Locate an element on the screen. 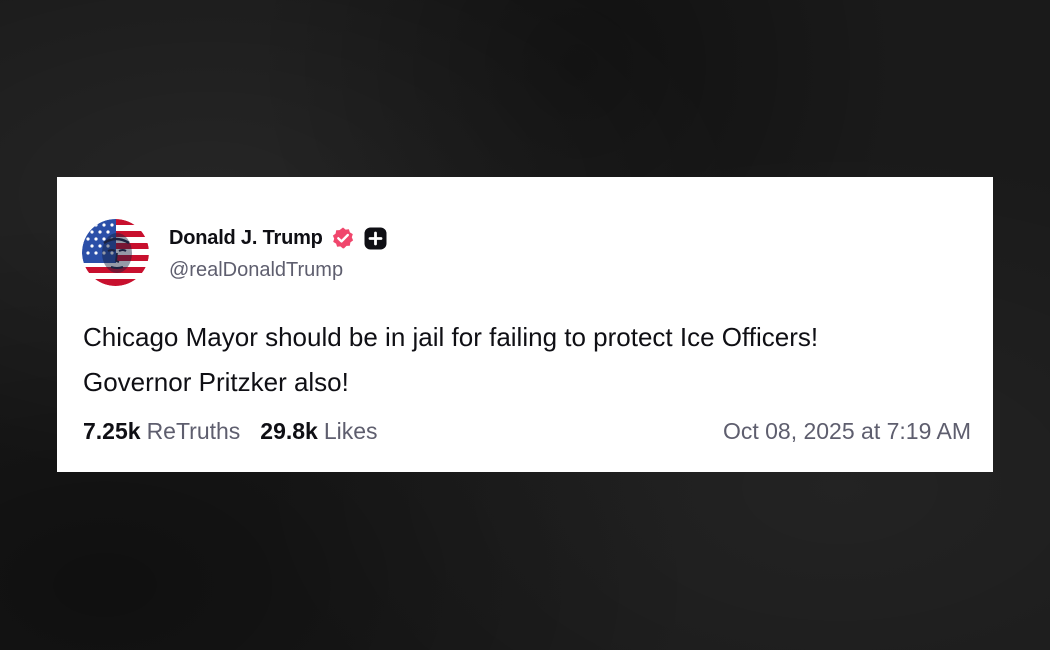 The width and height of the screenshot is (1050, 650). post-timestamp: Oct 08, 2025 at 7:19 AM is located at coordinates (847, 431).